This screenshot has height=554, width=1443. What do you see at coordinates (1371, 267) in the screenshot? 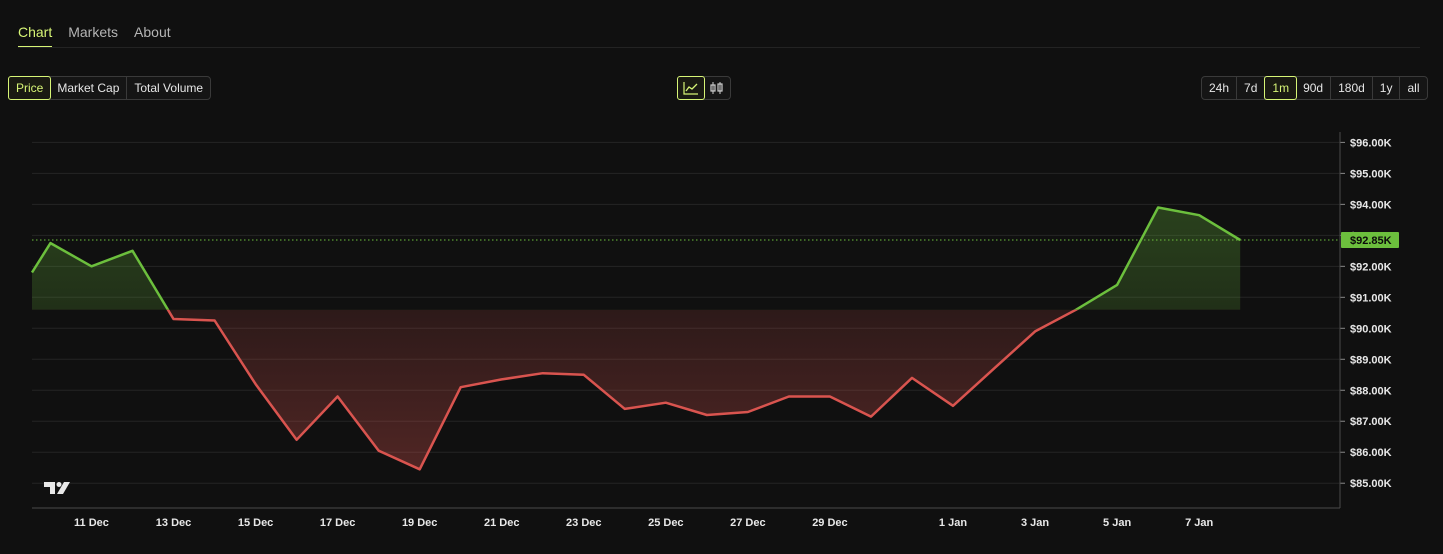
I see `y-tick-label-4: $92.00K` at bounding box center [1371, 267].